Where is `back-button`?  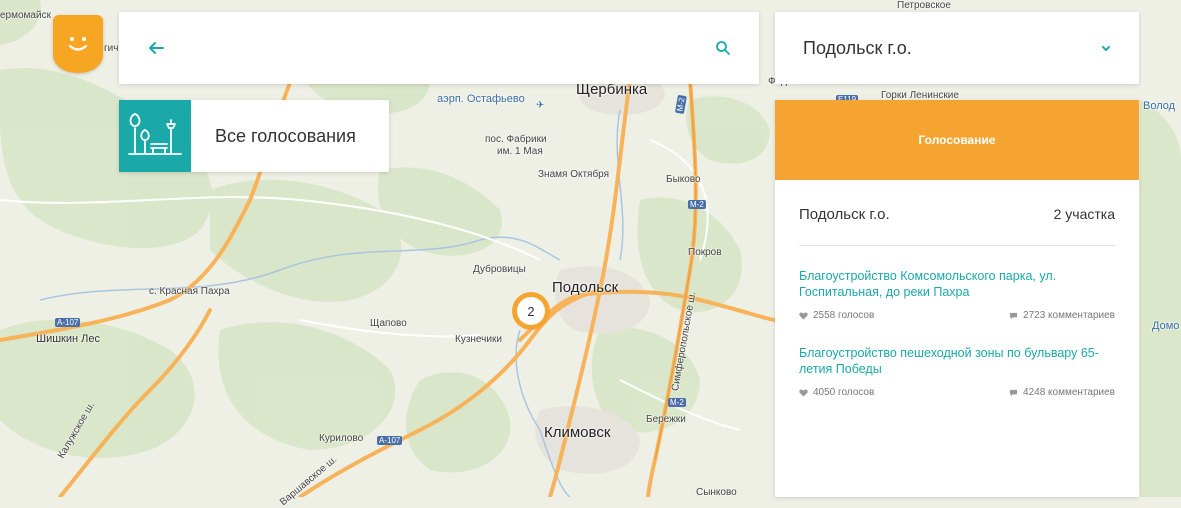 back-button is located at coordinates (156, 48).